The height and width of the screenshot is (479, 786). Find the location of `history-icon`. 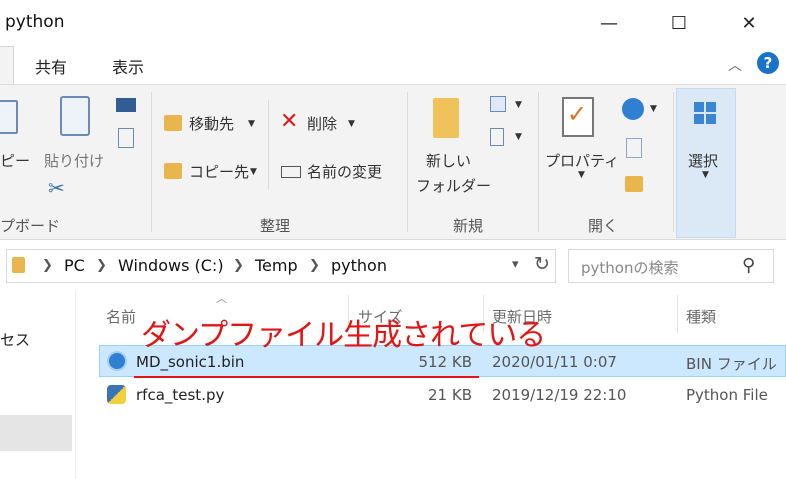

history-icon is located at coordinates (634, 184).